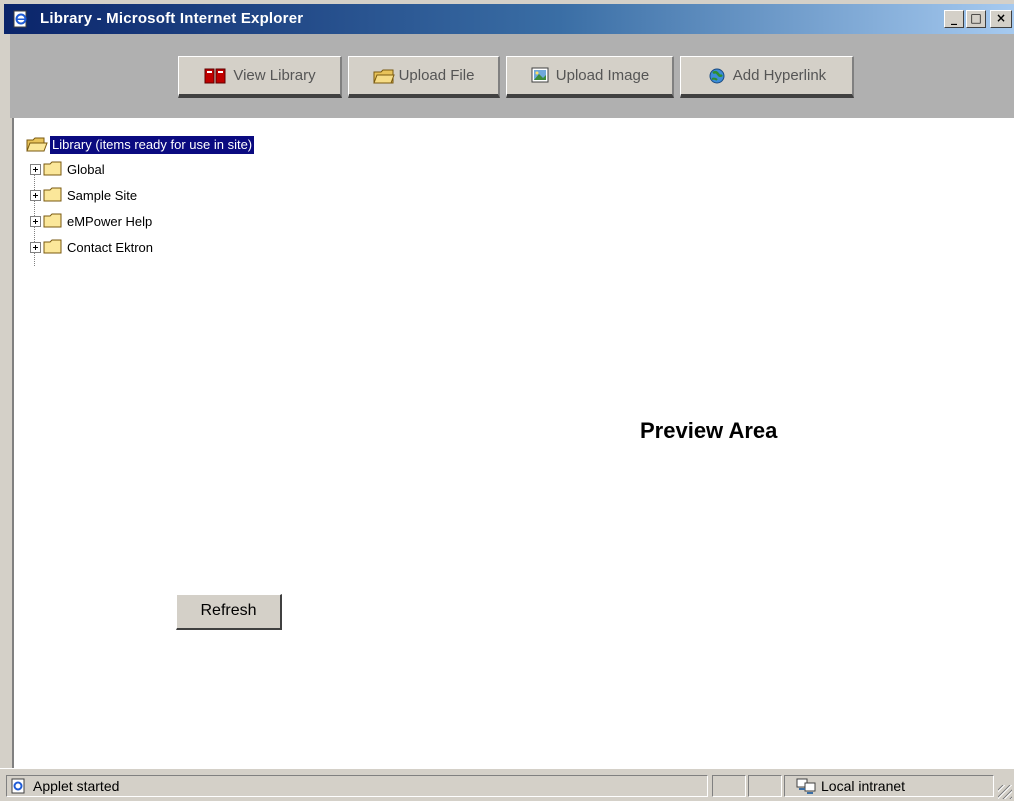 The width and height of the screenshot is (1014, 801). I want to click on tree-root: Library (items ready for use in site), so click(140, 145).